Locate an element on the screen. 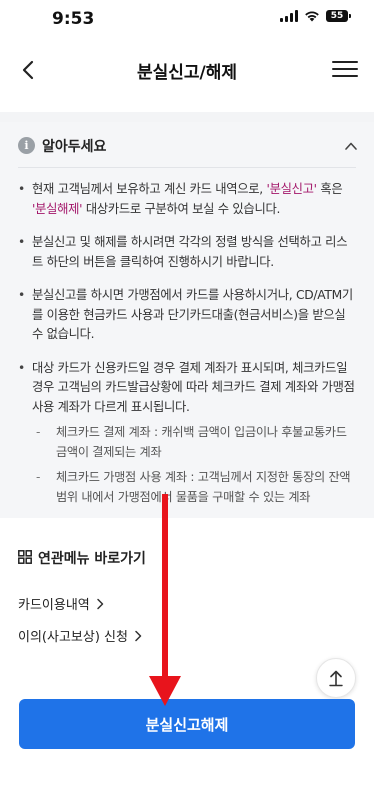 This screenshot has height=800, width=374. info-icon: i is located at coordinates (26, 145).